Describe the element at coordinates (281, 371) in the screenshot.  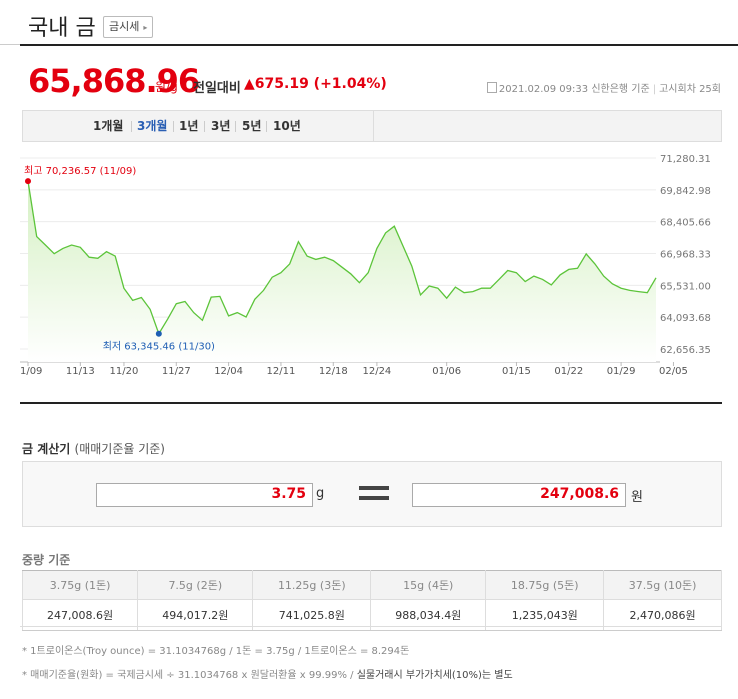
I see `x-tick-label: 12/11` at that location.